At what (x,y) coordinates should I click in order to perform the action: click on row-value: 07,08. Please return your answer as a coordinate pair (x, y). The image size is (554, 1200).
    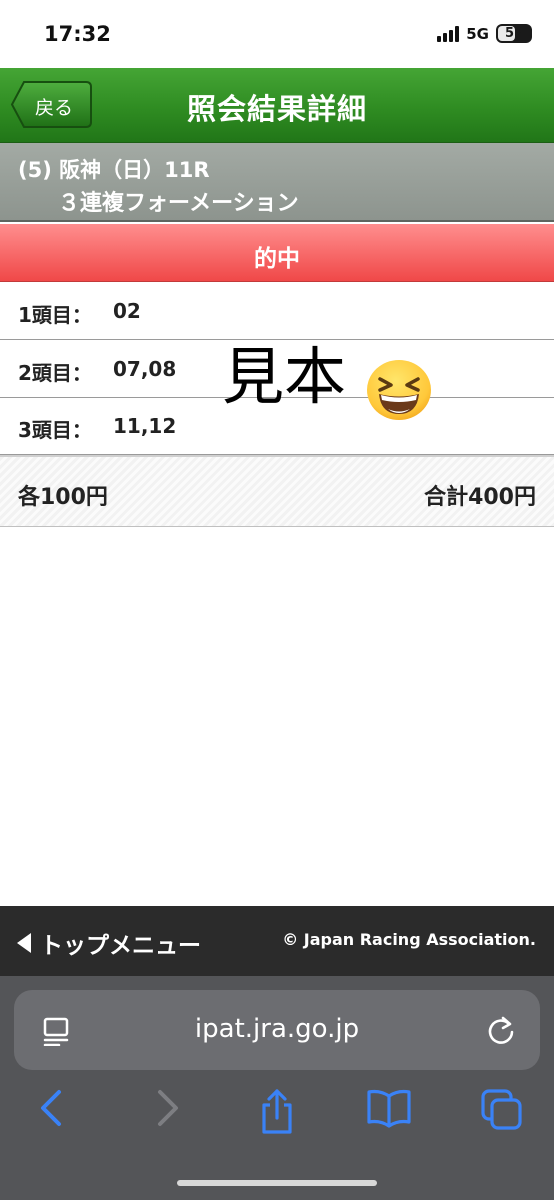
    Looking at the image, I should click on (145, 369).